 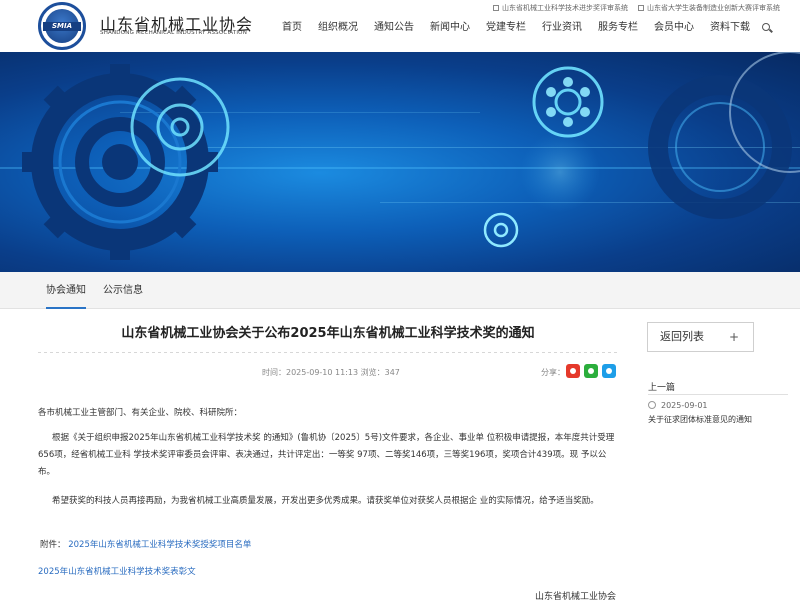 What do you see at coordinates (292, 28) in the screenshot?
I see `nav-item-home: 首页` at bounding box center [292, 28].